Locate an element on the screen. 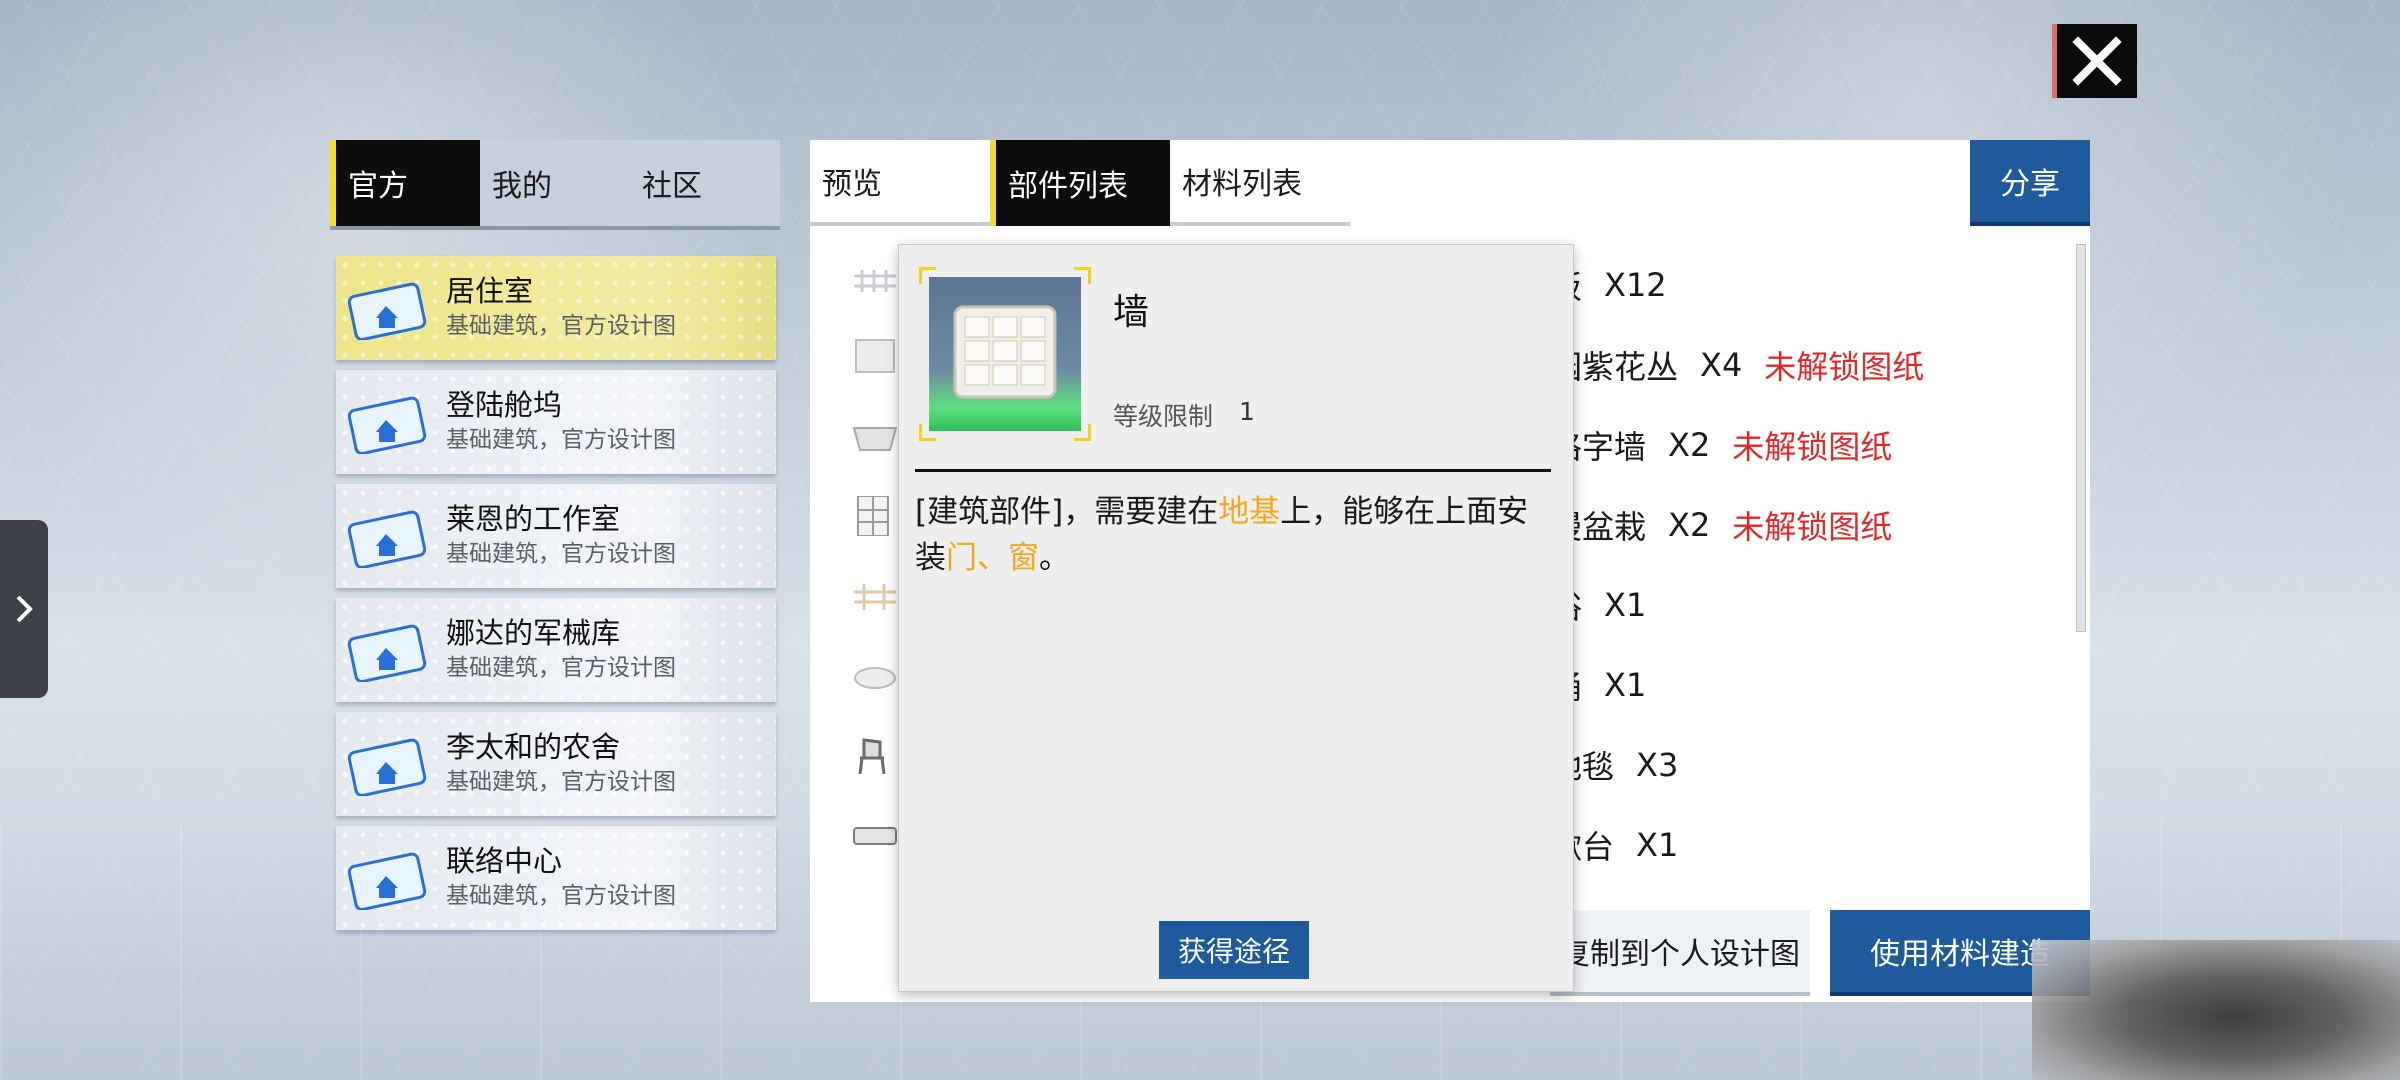  side-panel-toggle is located at coordinates (24, 609).